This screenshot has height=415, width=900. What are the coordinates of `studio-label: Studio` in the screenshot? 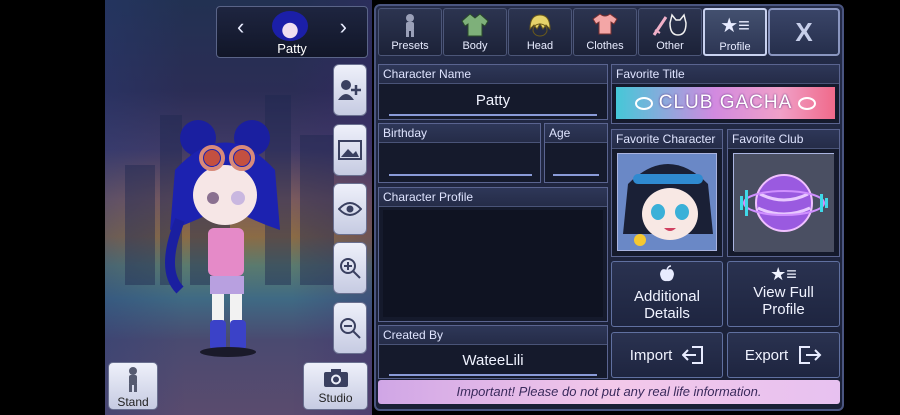 It's located at (335, 398).